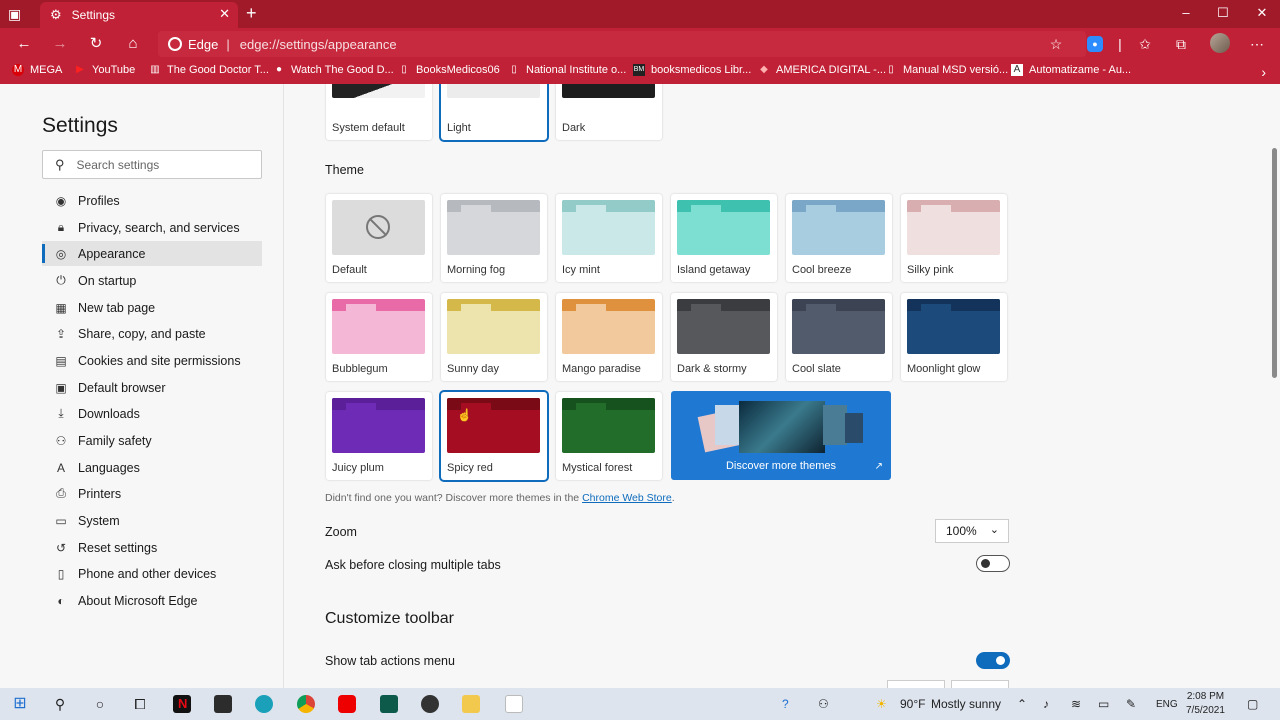  What do you see at coordinates (152, 307) in the screenshot?
I see `sidebar-item-new-tab-page: ▦ New tab page` at bounding box center [152, 307].